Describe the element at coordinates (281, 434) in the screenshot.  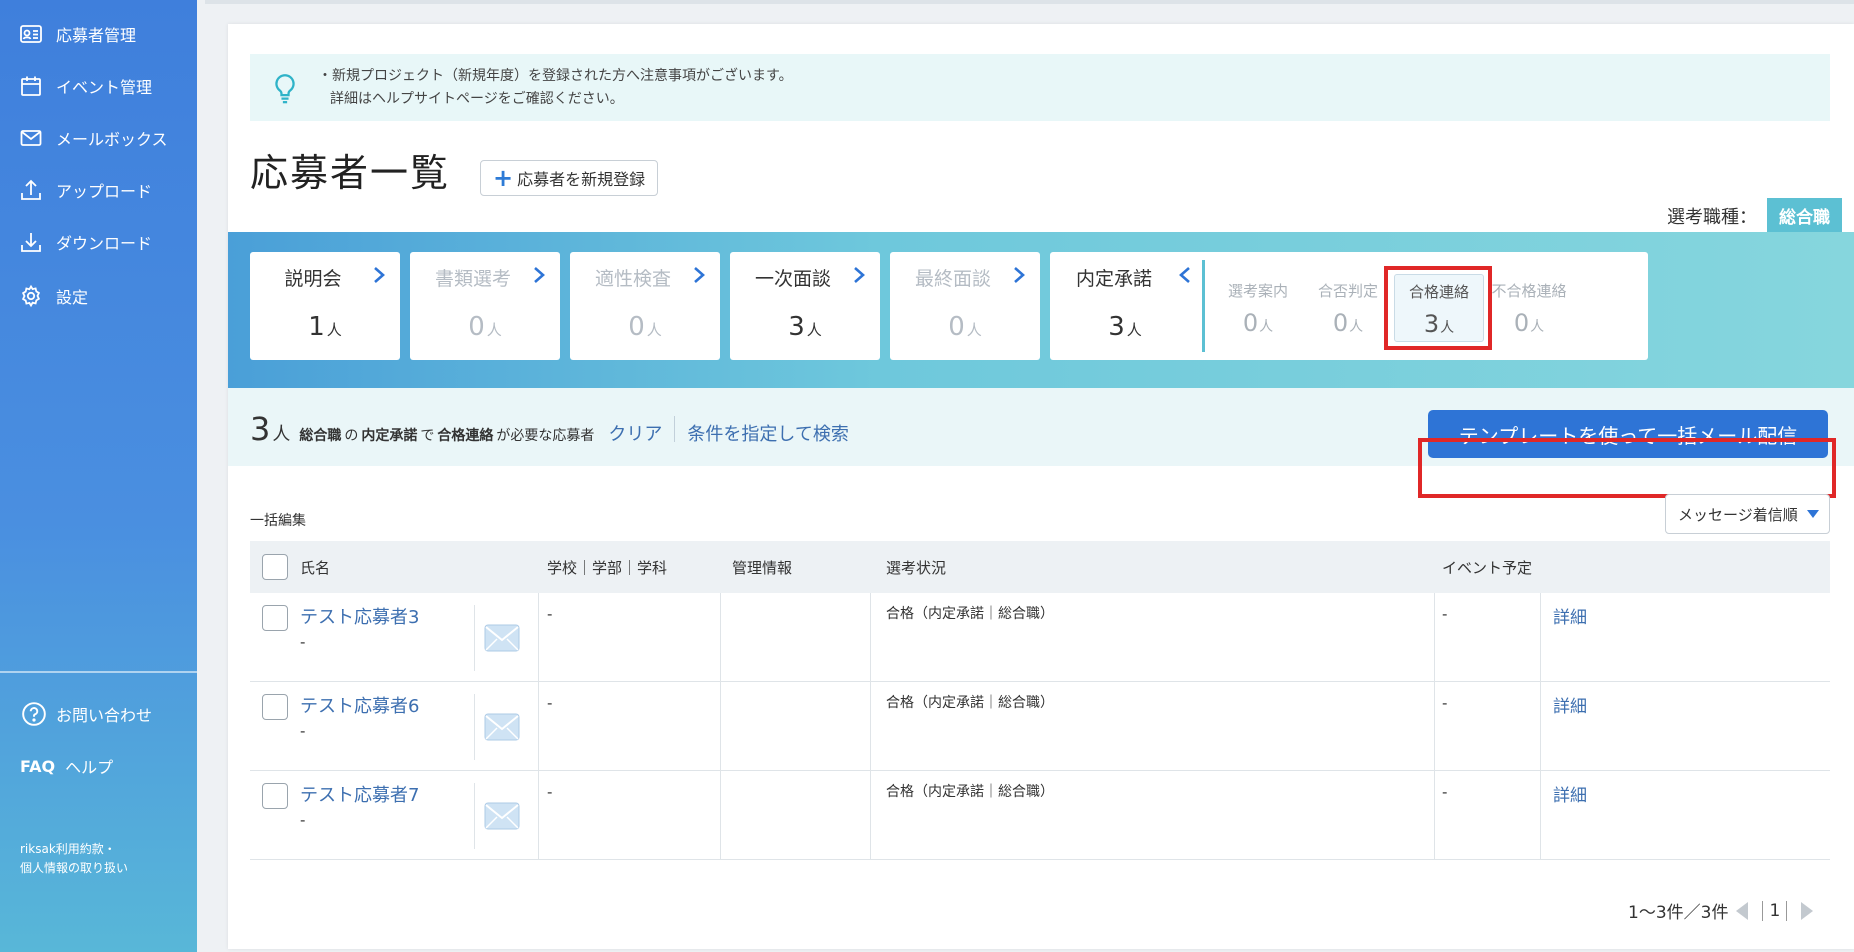
I see `result-unit: 人` at that location.